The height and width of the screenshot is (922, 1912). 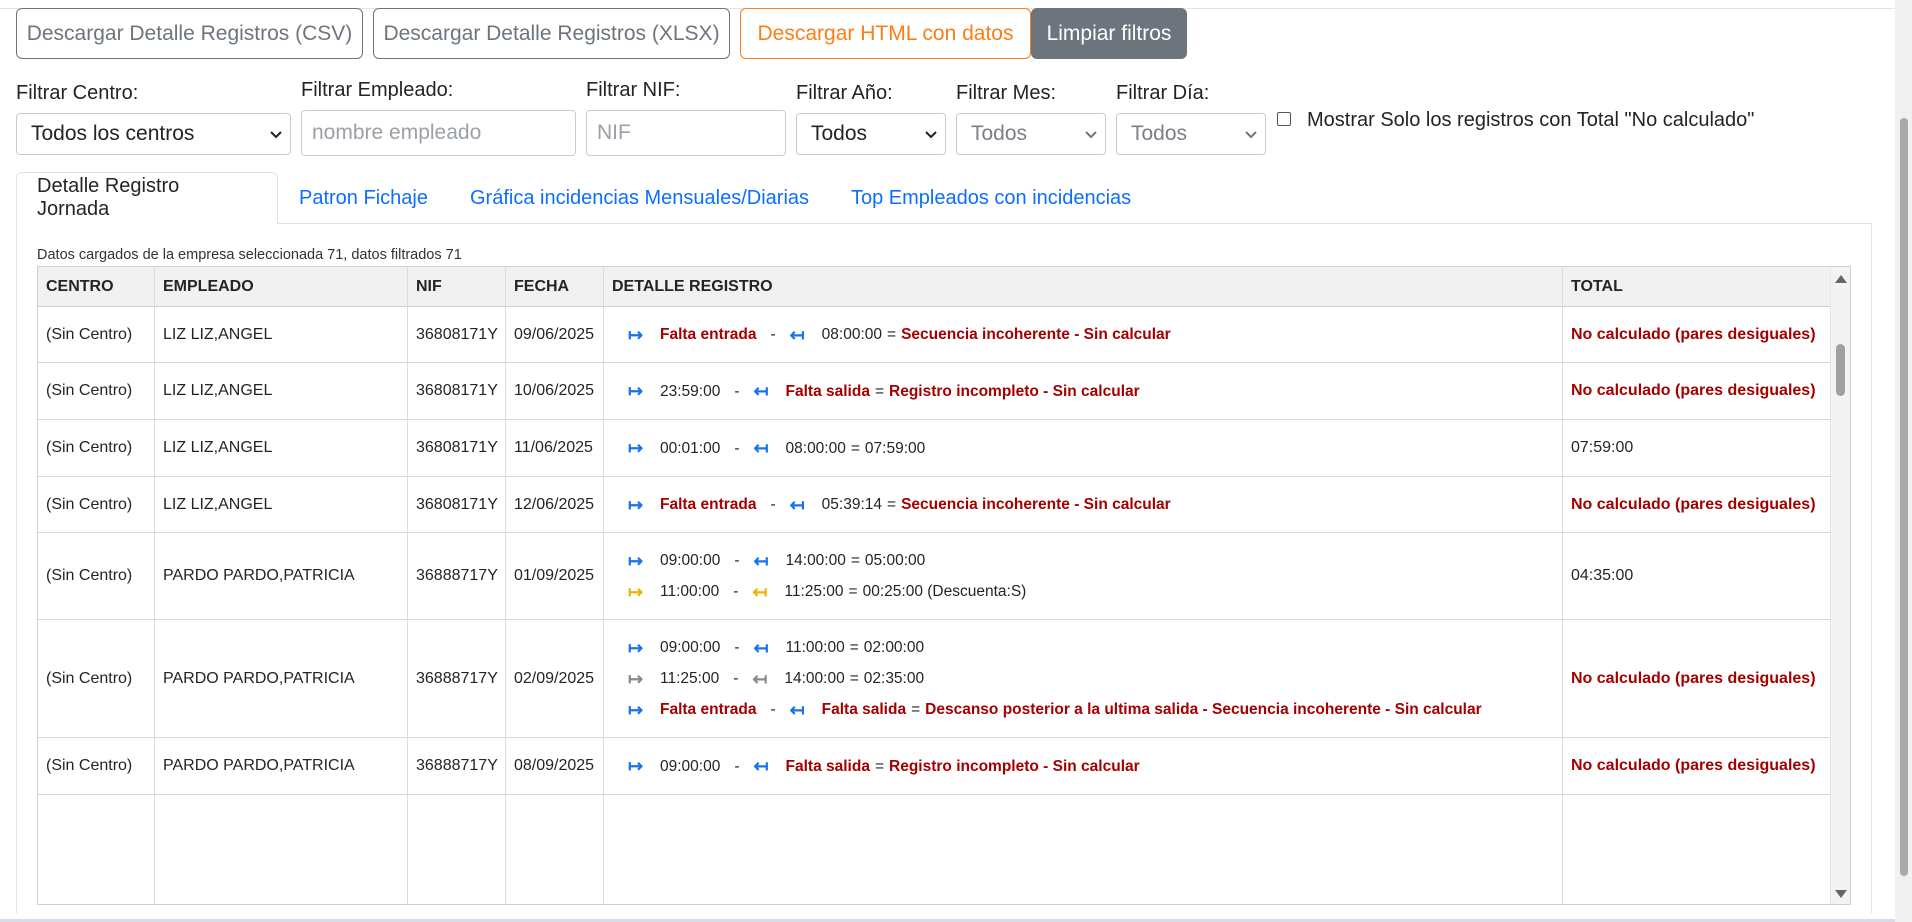 What do you see at coordinates (894, 678) in the screenshot?
I see `detalle-result: 02:35:00` at bounding box center [894, 678].